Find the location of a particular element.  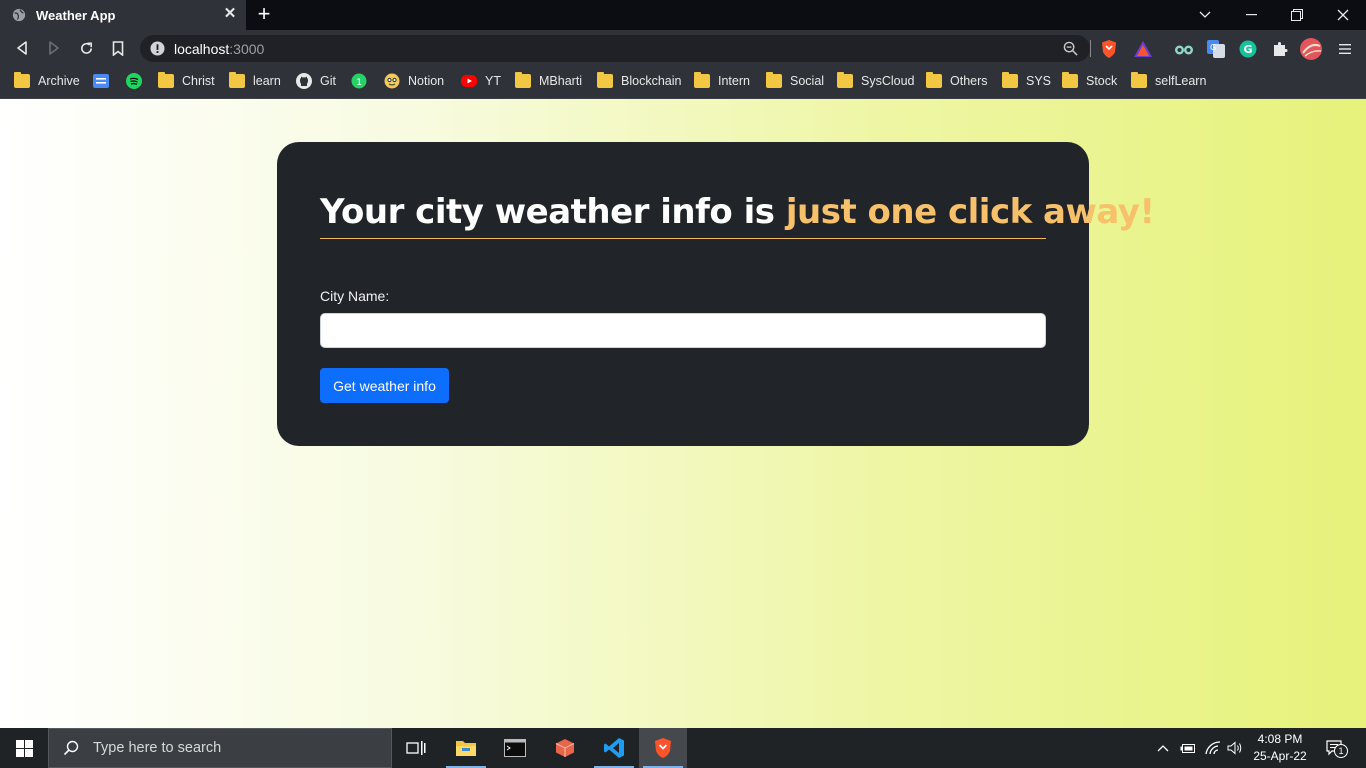

bookmark-blockchain: Blockchain is located at coordinates (639, 81).